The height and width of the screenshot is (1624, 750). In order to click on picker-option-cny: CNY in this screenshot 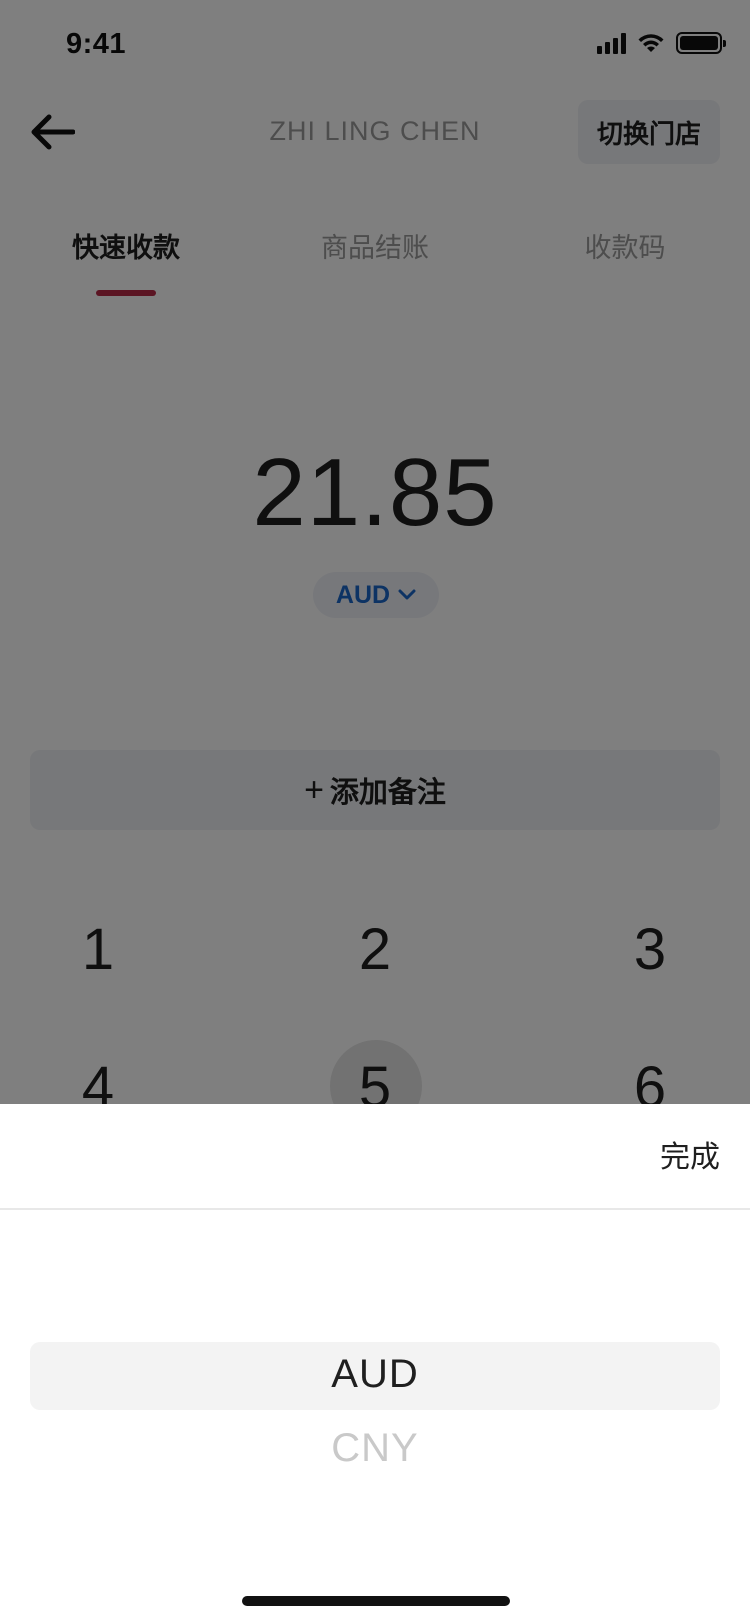, I will do `click(375, 1448)`.